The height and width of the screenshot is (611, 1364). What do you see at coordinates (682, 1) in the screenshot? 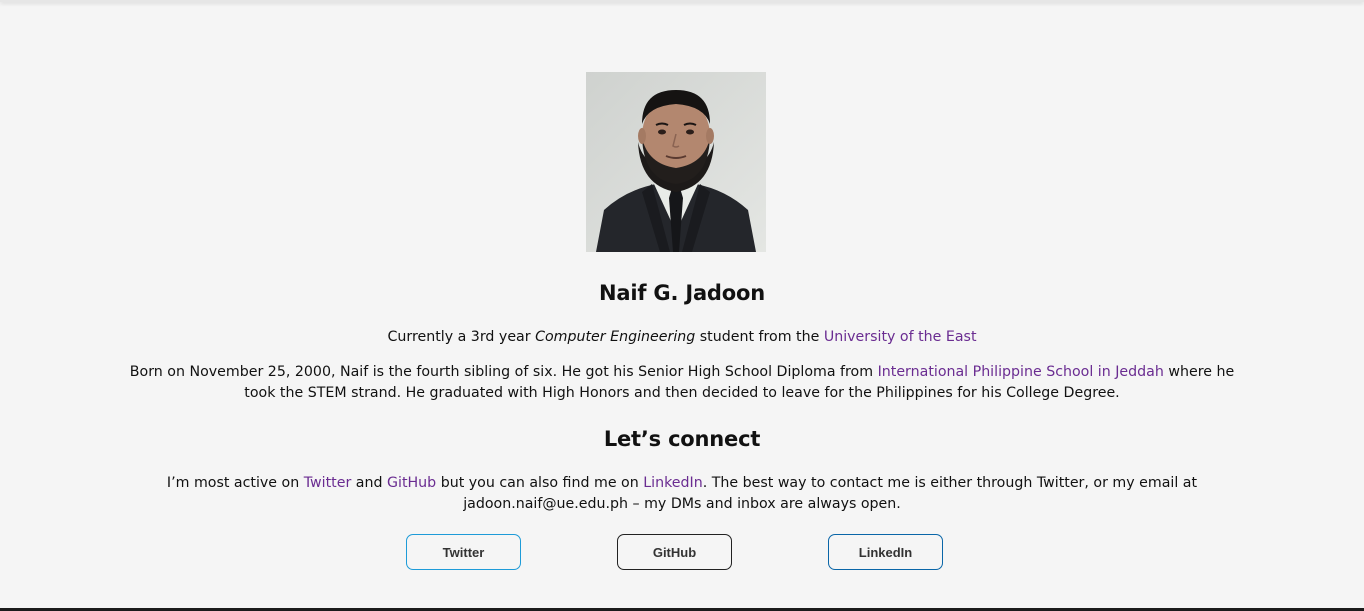
I see `top-nav-shadow` at bounding box center [682, 1].